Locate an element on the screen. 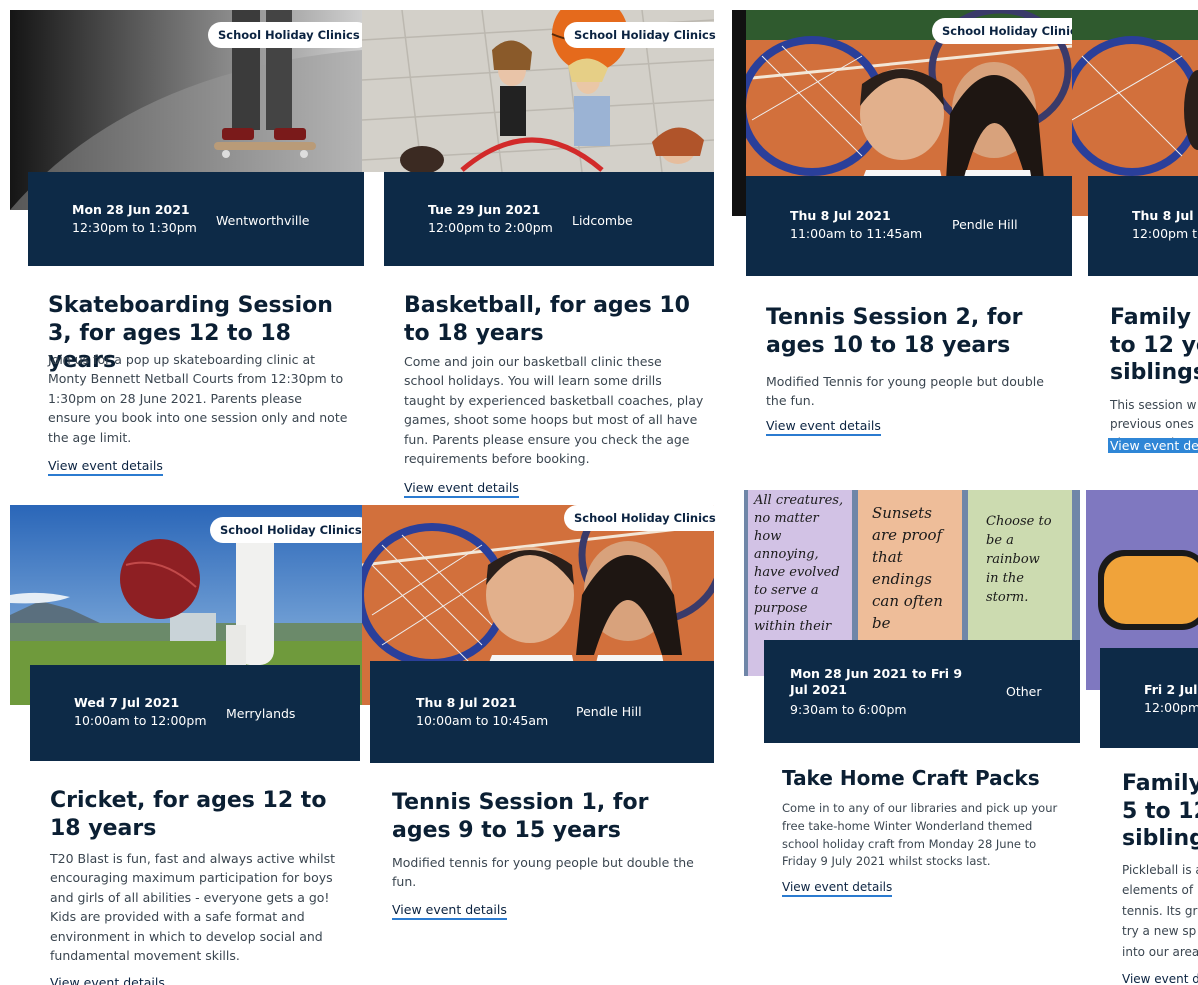  event-title: Tennis Session 1, for ages 9 to 15 years is located at coordinates (548, 816).